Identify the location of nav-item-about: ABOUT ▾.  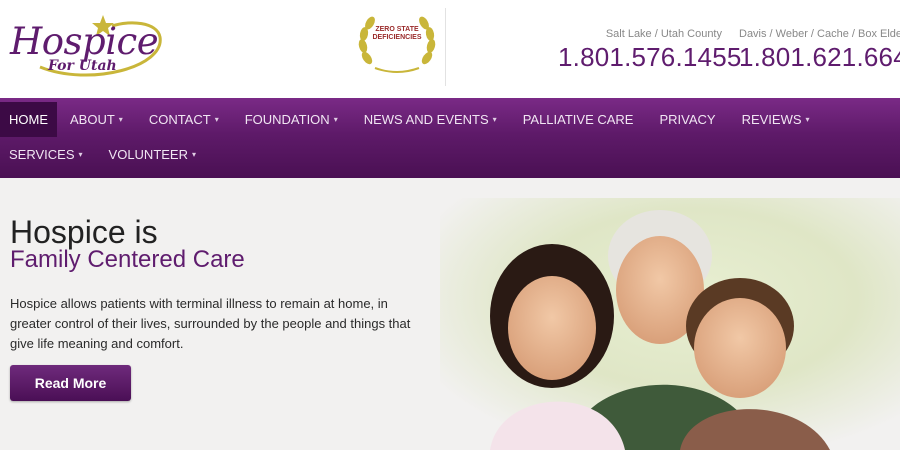
(96, 119).